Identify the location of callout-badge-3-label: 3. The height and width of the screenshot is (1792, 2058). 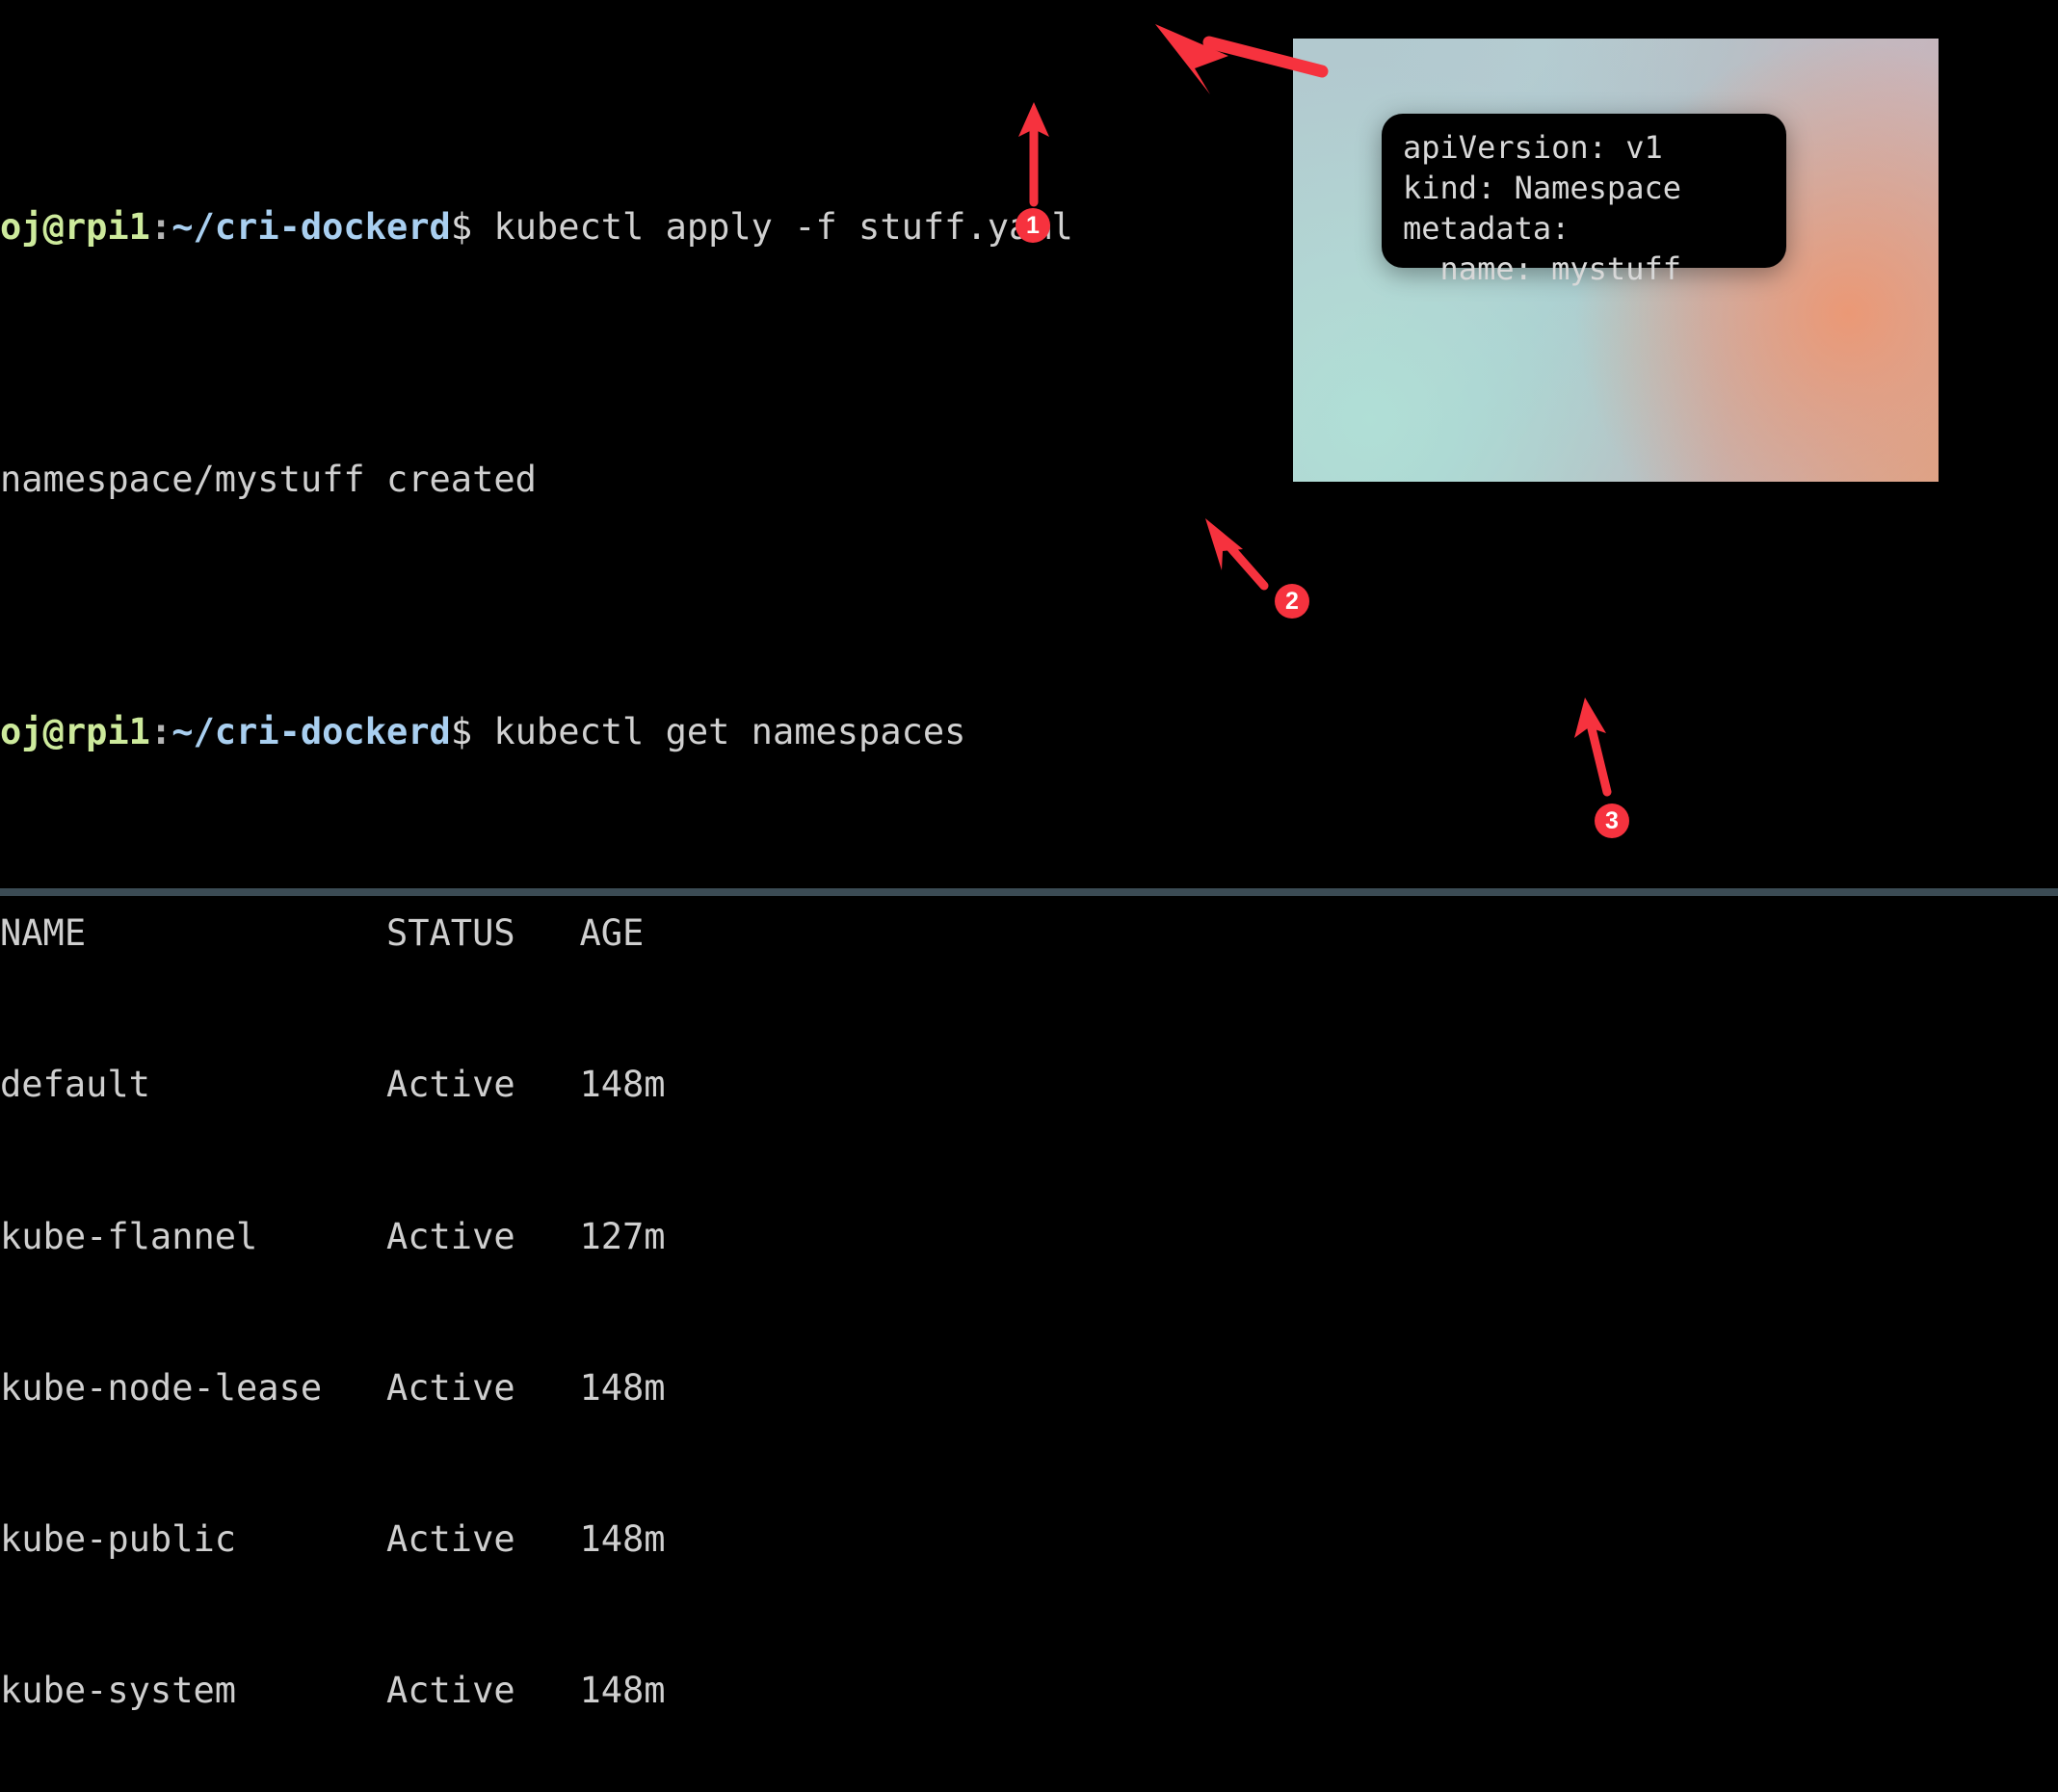
(1612, 820).